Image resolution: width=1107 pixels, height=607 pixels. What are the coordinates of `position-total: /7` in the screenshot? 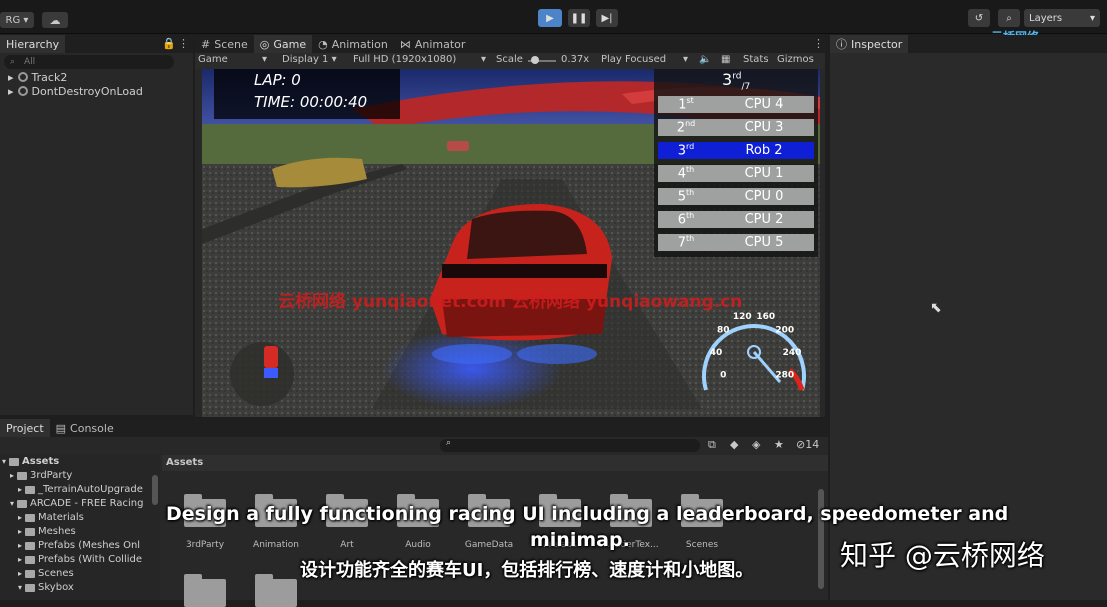 It's located at (746, 87).